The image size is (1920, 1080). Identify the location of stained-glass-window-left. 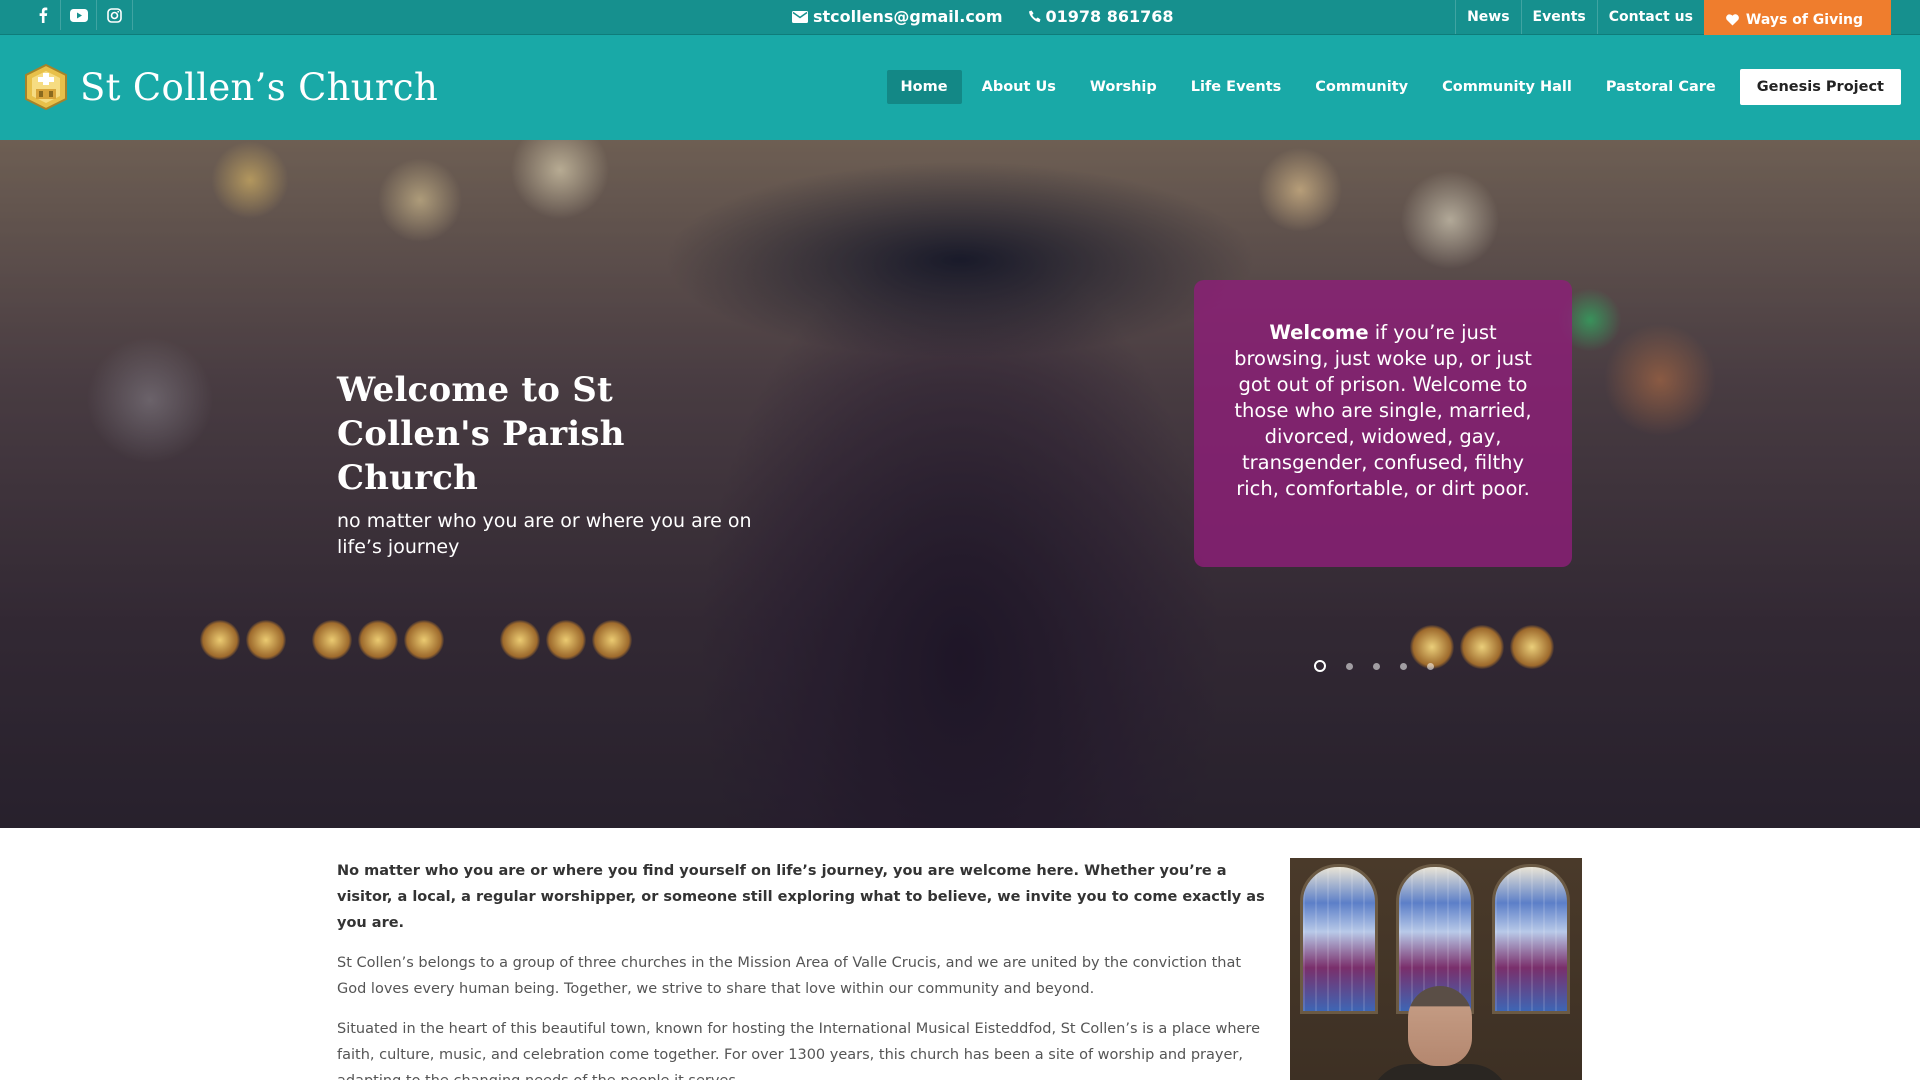
(1339, 939).